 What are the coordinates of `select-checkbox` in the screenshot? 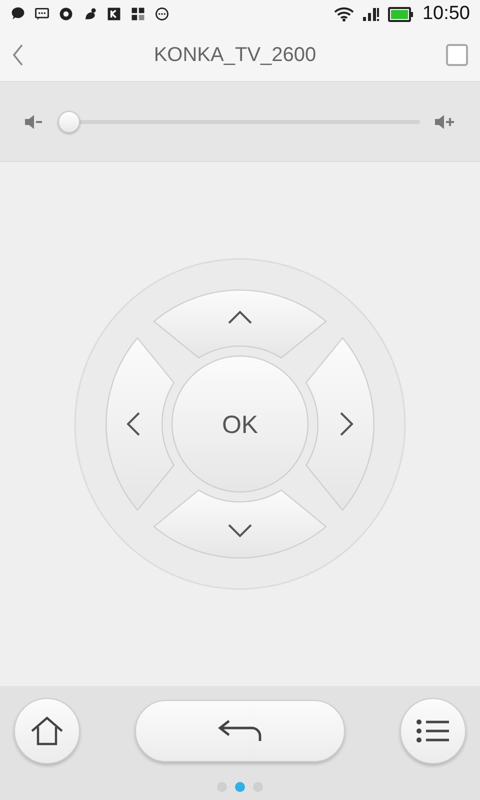 It's located at (457, 55).